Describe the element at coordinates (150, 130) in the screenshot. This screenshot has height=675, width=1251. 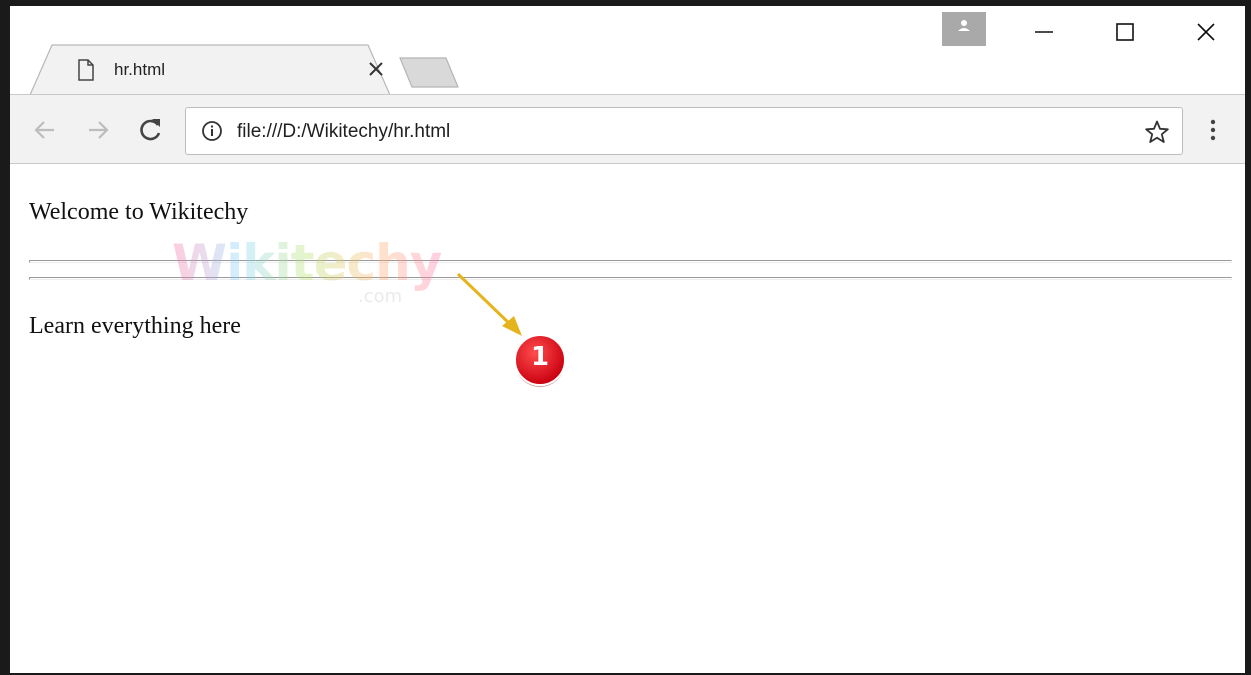
I see `reload-icon` at that location.